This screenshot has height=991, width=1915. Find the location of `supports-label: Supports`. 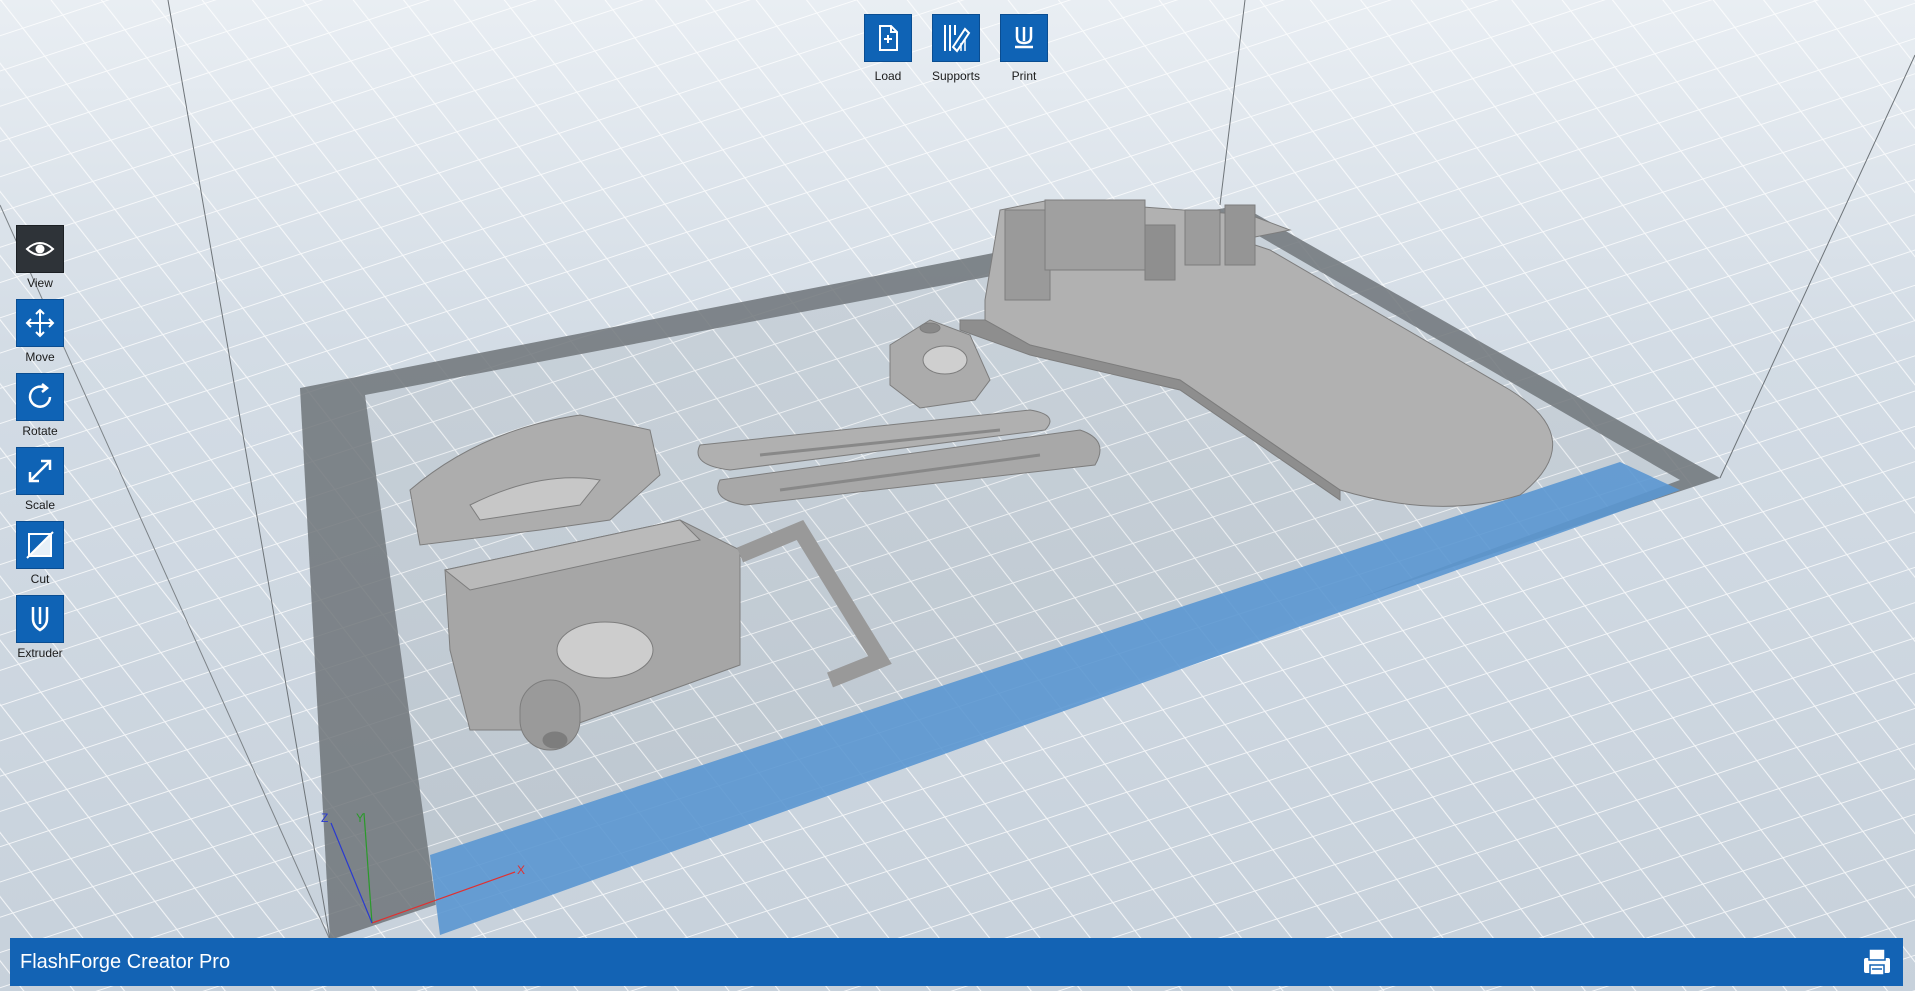

supports-label: Supports is located at coordinates (956, 76).